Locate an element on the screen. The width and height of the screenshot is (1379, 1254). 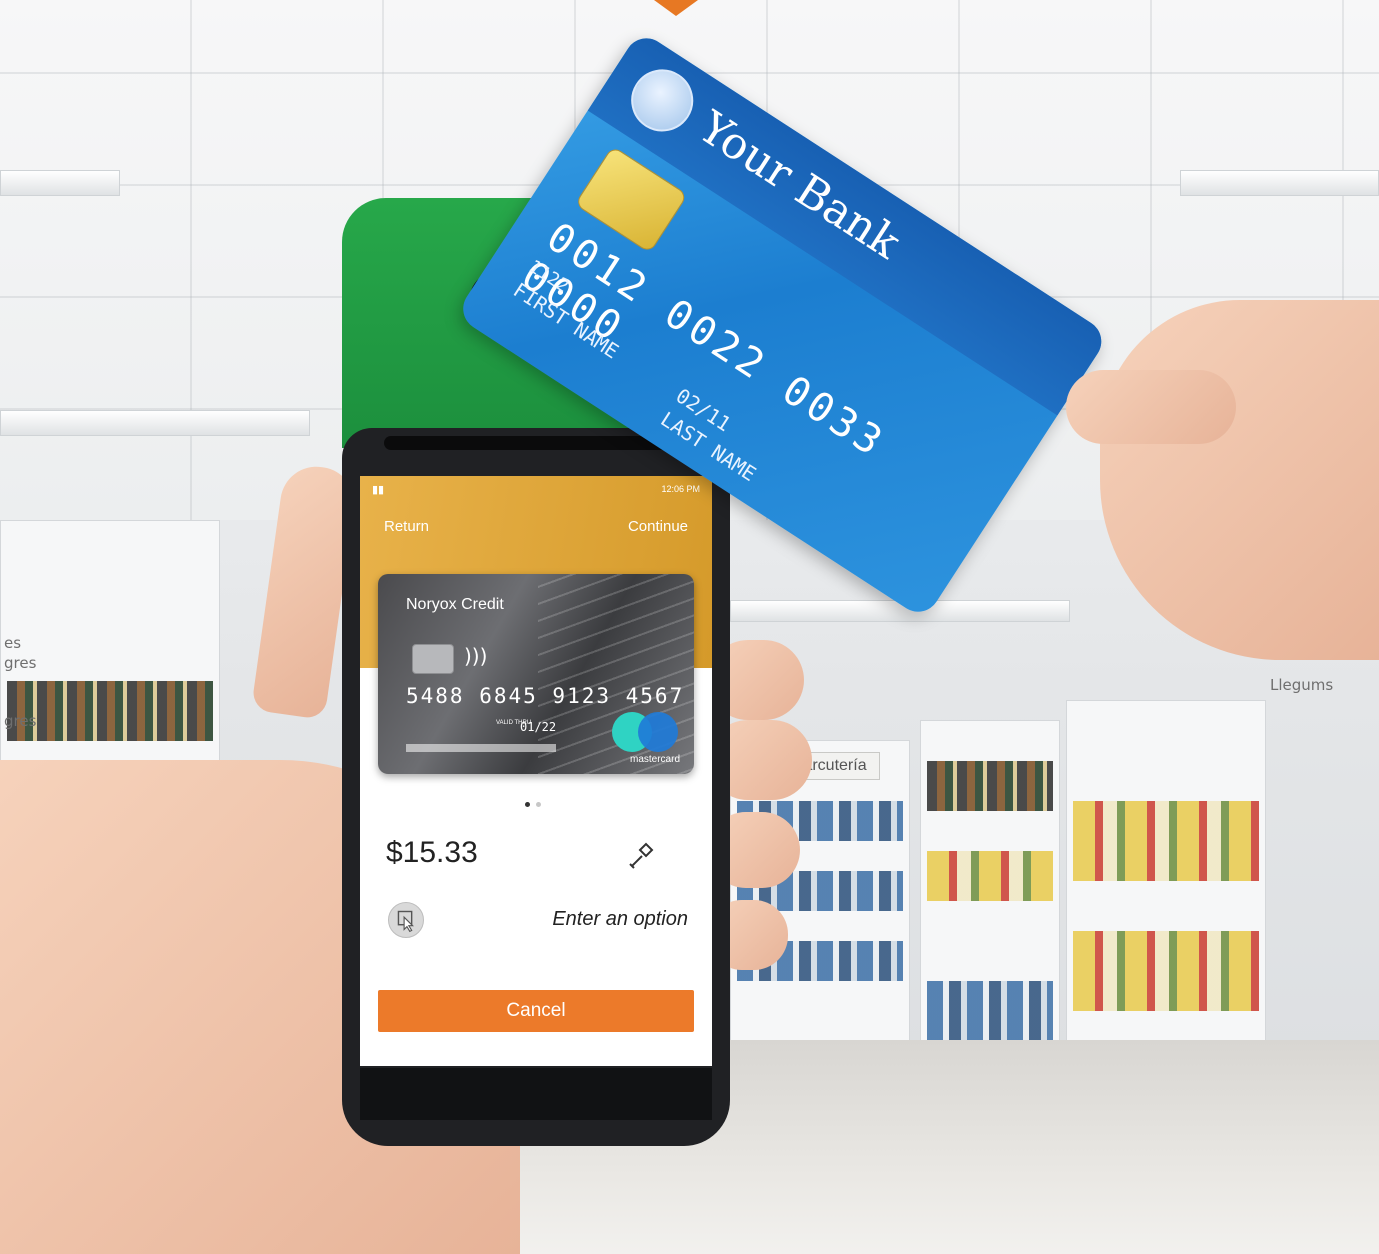
right-shelf-near is located at coordinates (990, 905).